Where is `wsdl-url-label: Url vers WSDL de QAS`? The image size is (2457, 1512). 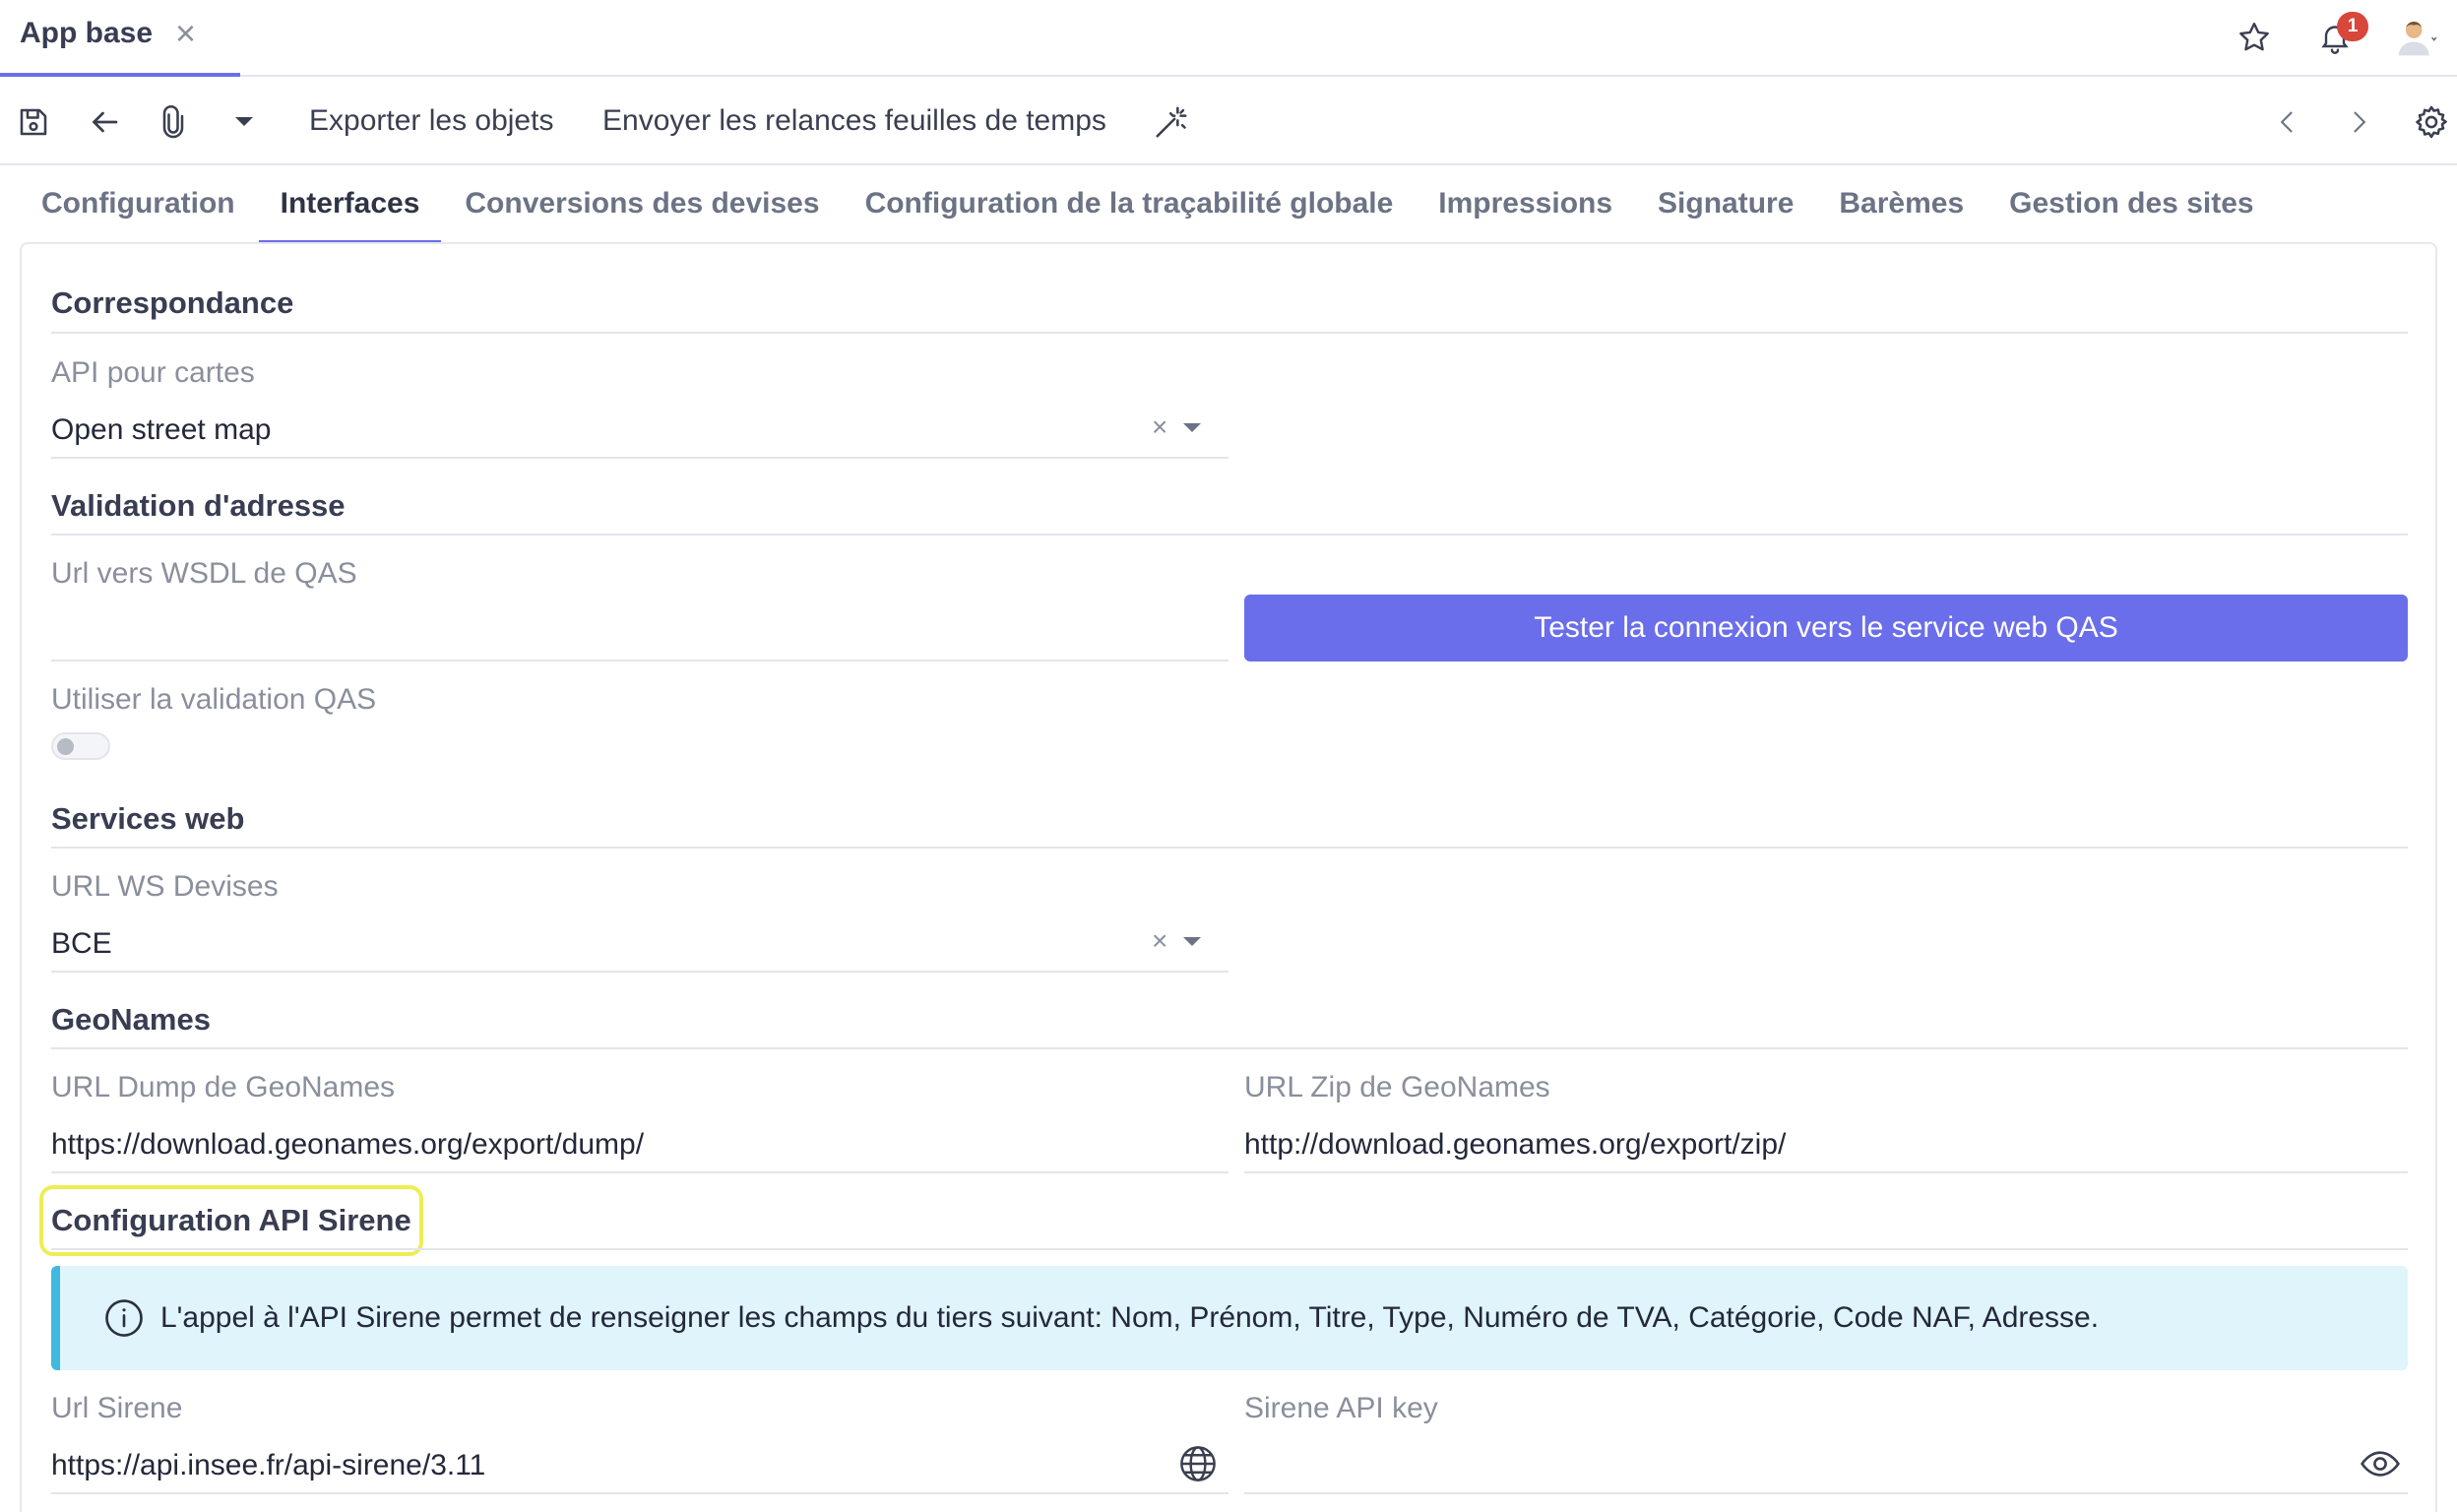 wsdl-url-label: Url vers WSDL de QAS is located at coordinates (204, 573).